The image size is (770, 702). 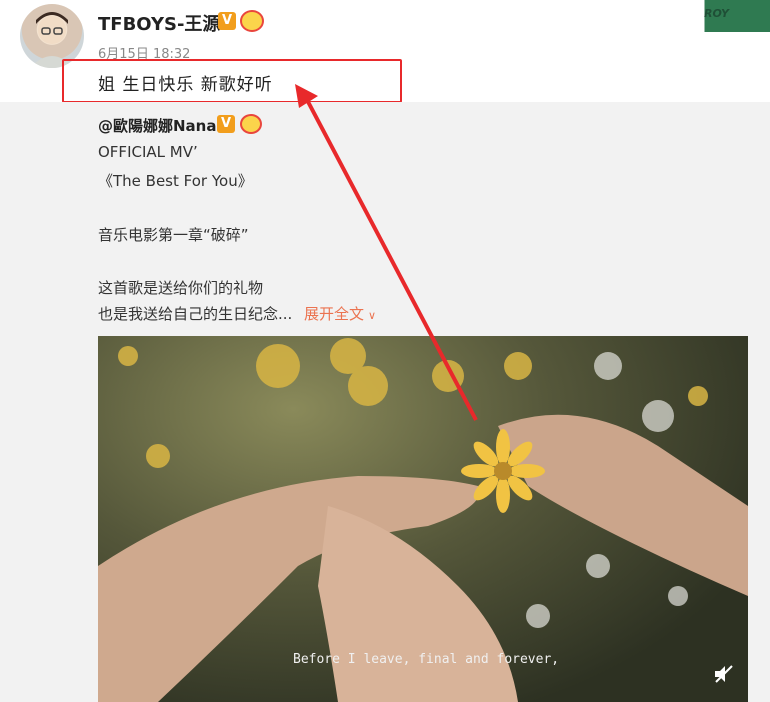 What do you see at coordinates (181, 288) in the screenshot?
I see `repost-line: 这首歌是送给你们的礼物` at bounding box center [181, 288].